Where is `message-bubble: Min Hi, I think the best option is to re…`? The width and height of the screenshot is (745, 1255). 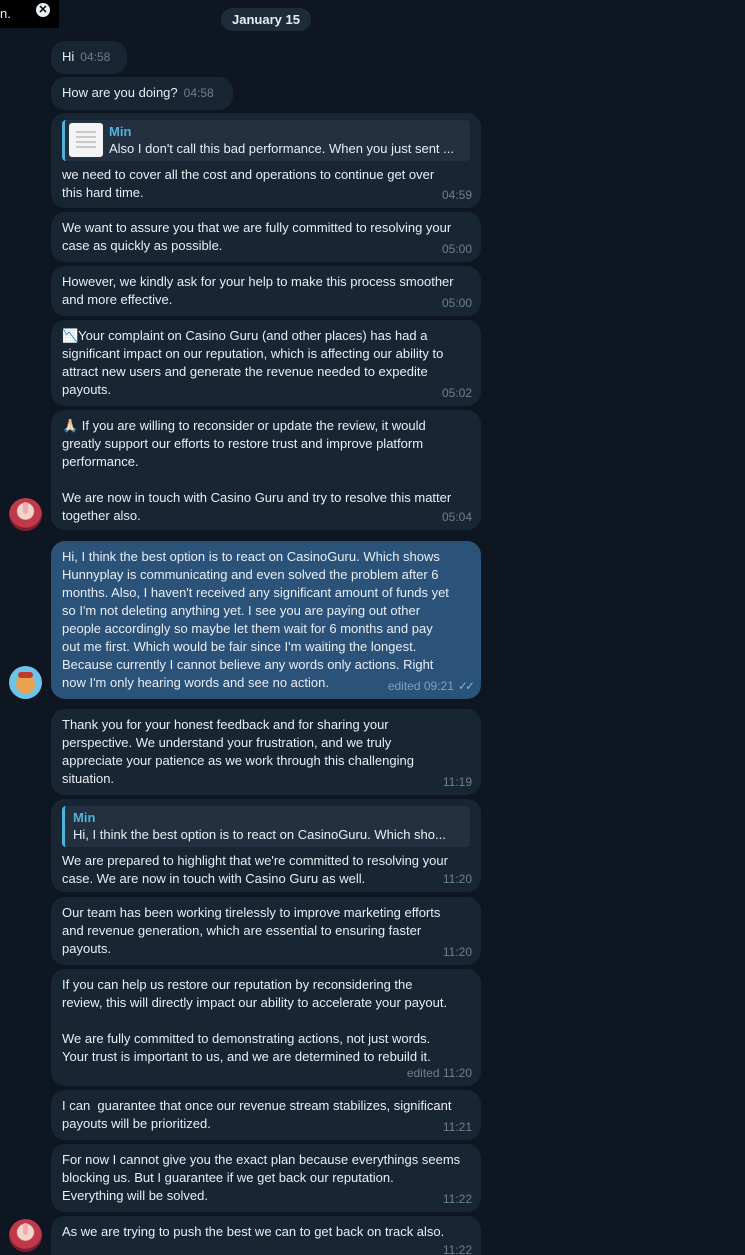 message-bubble: Min Hi, I think the best option is to re… is located at coordinates (266, 845).